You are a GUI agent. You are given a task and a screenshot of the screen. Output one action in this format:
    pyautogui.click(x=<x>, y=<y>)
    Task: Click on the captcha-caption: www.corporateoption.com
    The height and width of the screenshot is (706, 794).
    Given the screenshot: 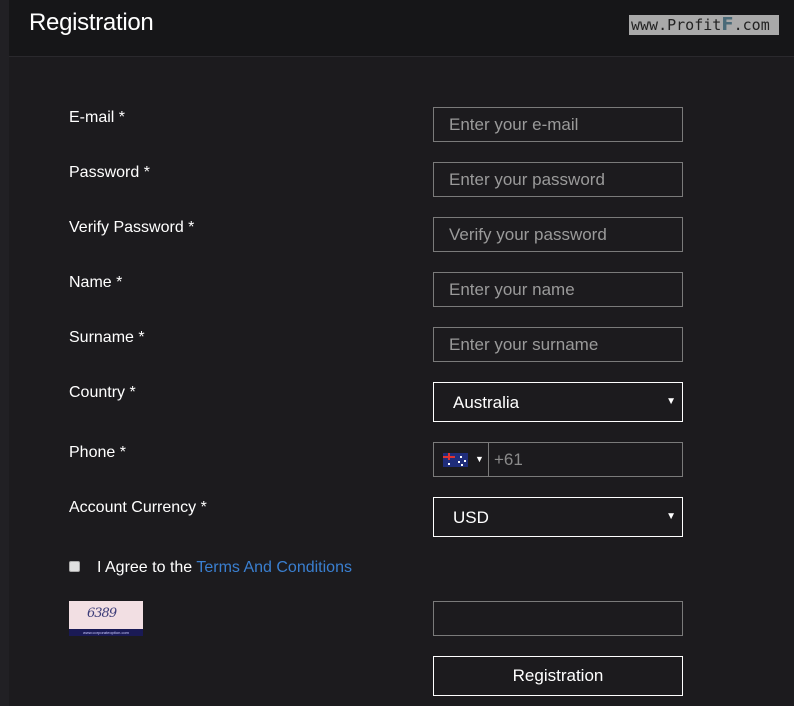 What is the action you would take?
    pyautogui.click(x=106, y=632)
    